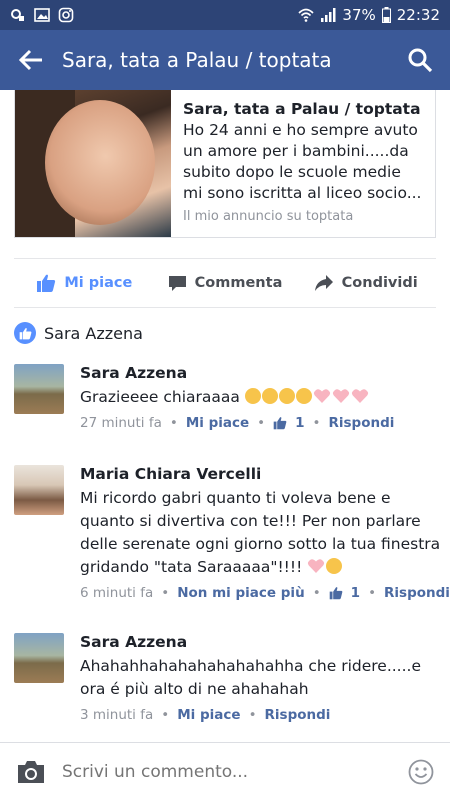 Image resolution: width=450 pixels, height=800 pixels. What do you see at coordinates (42, 15) in the screenshot?
I see `gallery-icon` at bounding box center [42, 15].